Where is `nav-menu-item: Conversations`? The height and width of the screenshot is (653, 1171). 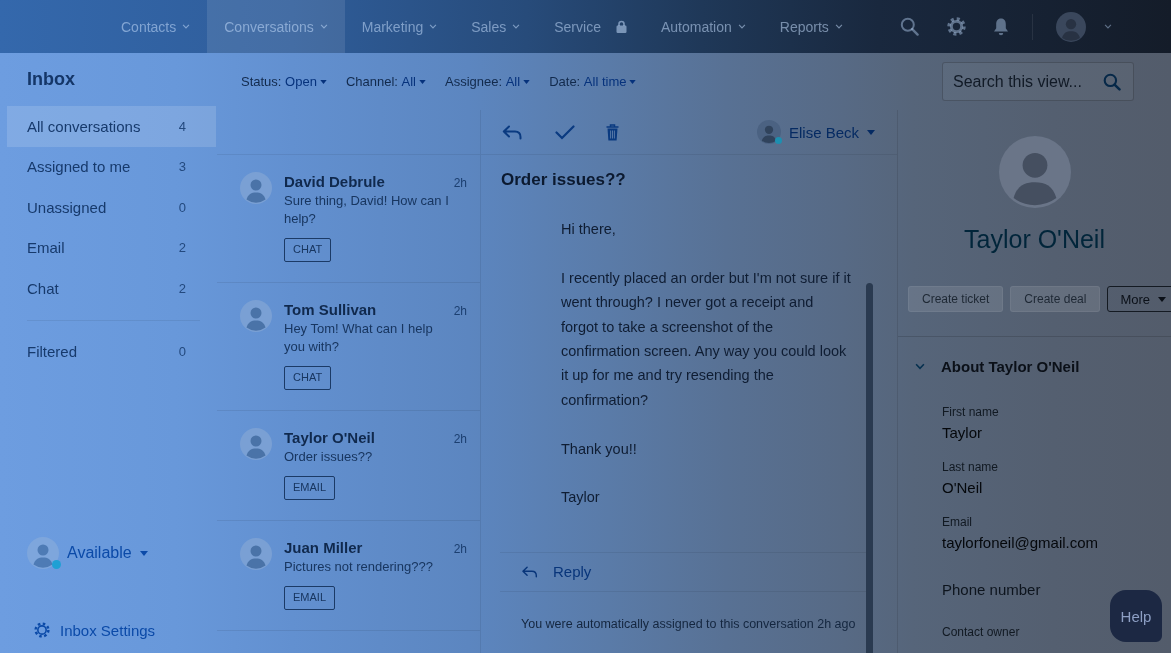 nav-menu-item: Conversations is located at coordinates (276, 26).